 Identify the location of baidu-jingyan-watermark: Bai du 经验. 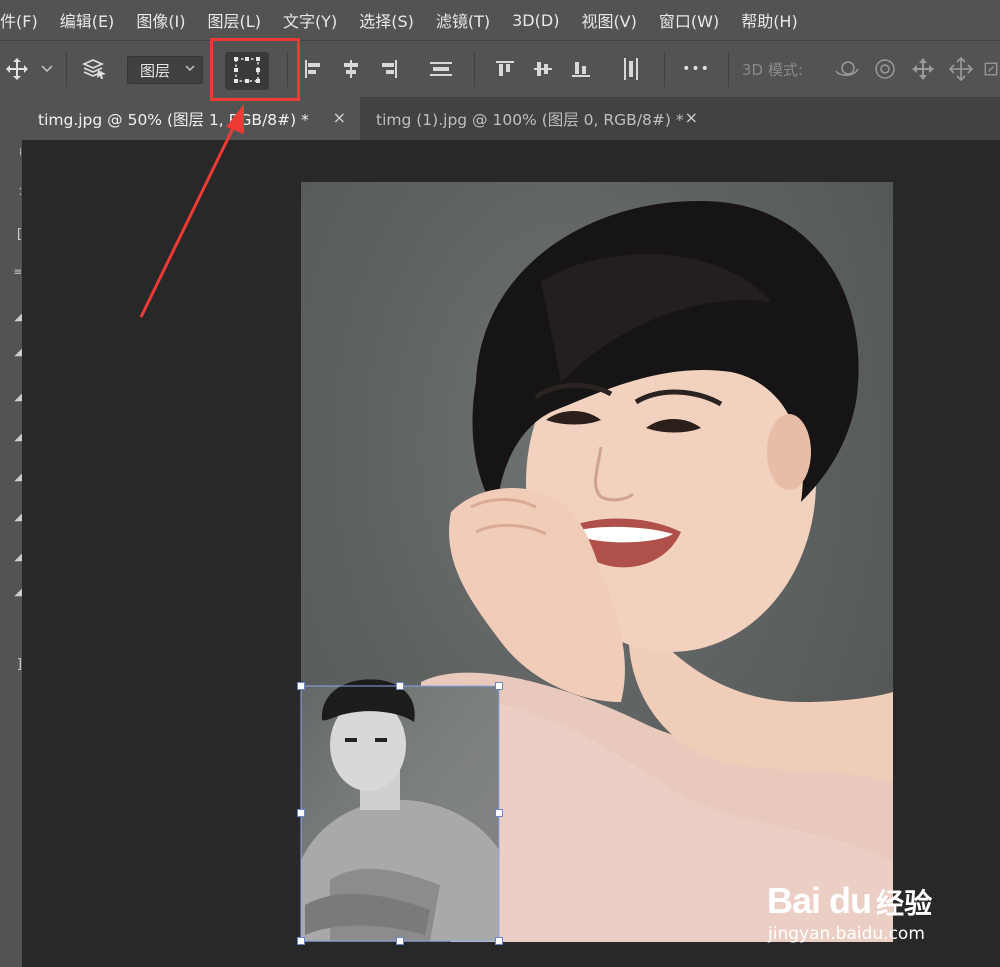
(849, 901).